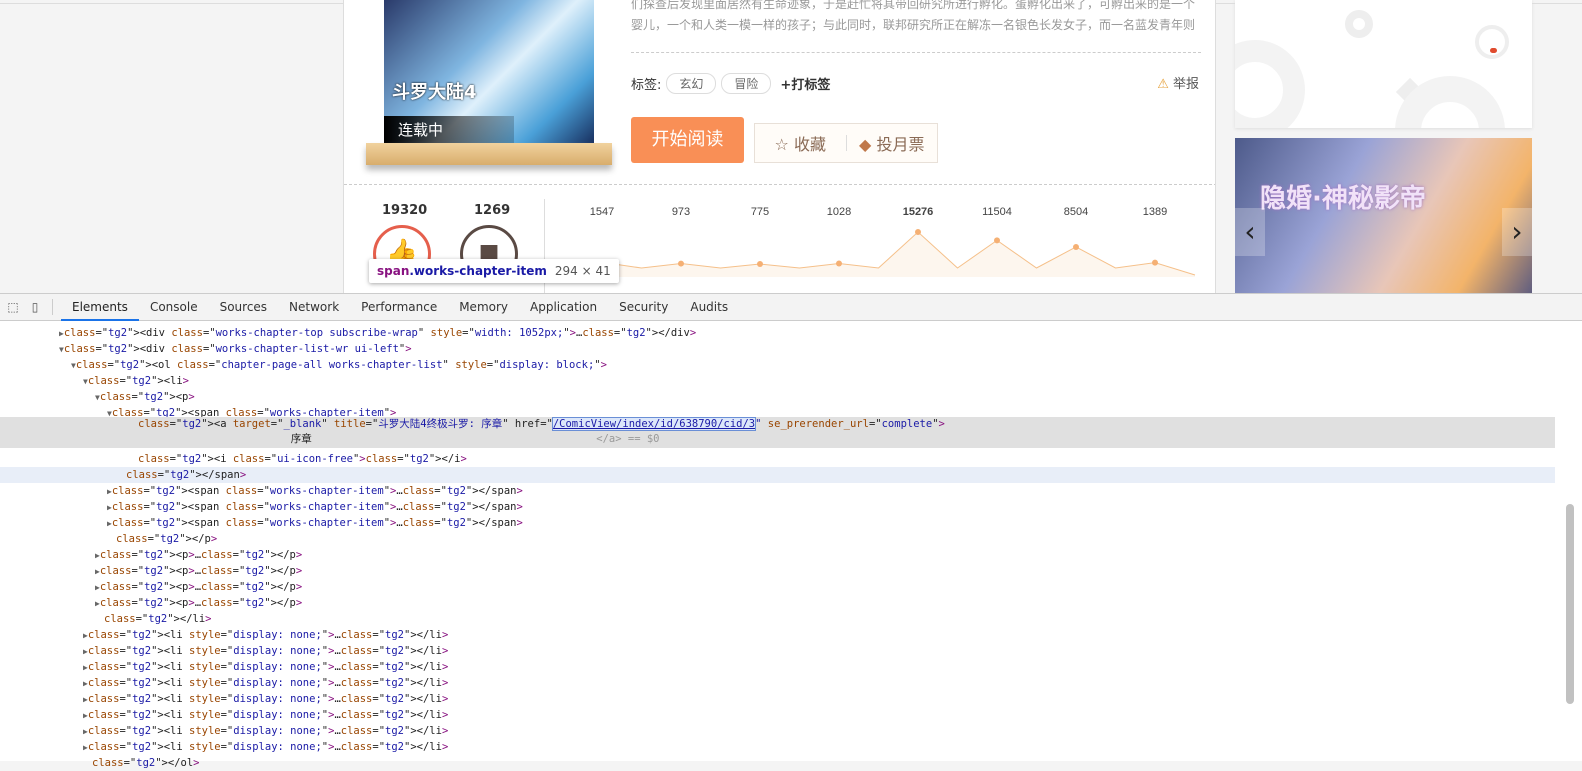 The height and width of the screenshot is (771, 1582). What do you see at coordinates (1517, 232) in the screenshot?
I see `chevron-right-icon: ›` at bounding box center [1517, 232].